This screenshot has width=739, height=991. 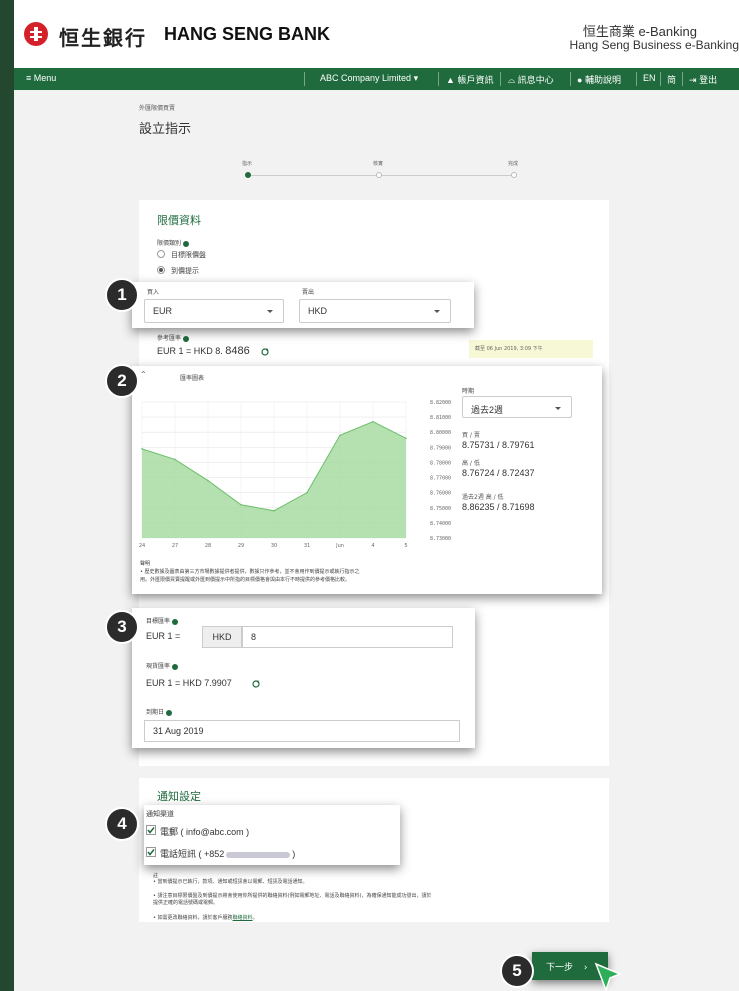 I want to click on sell-currency-value: HKD, so click(x=318, y=311).